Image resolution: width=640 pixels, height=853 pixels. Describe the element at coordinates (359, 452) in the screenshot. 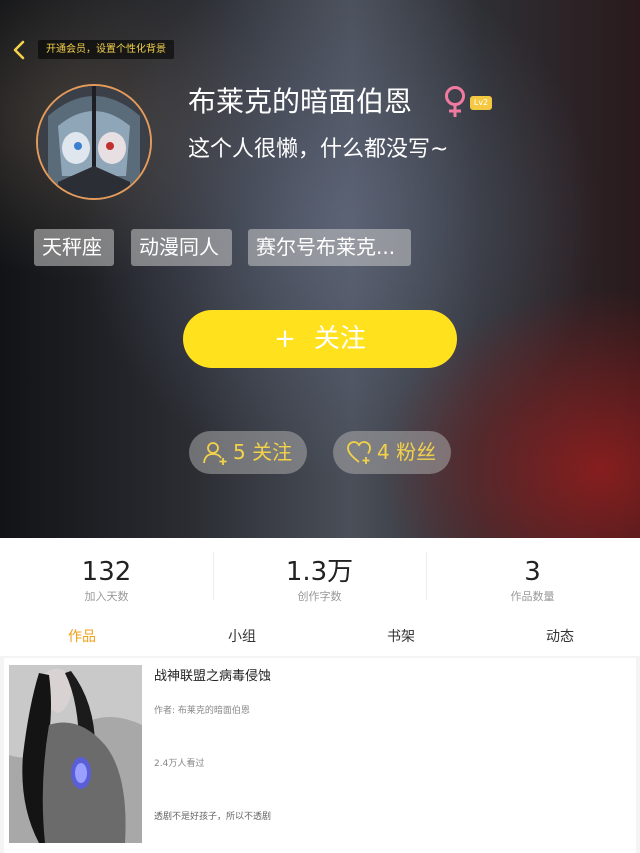

I see `heart-add-icon` at that location.